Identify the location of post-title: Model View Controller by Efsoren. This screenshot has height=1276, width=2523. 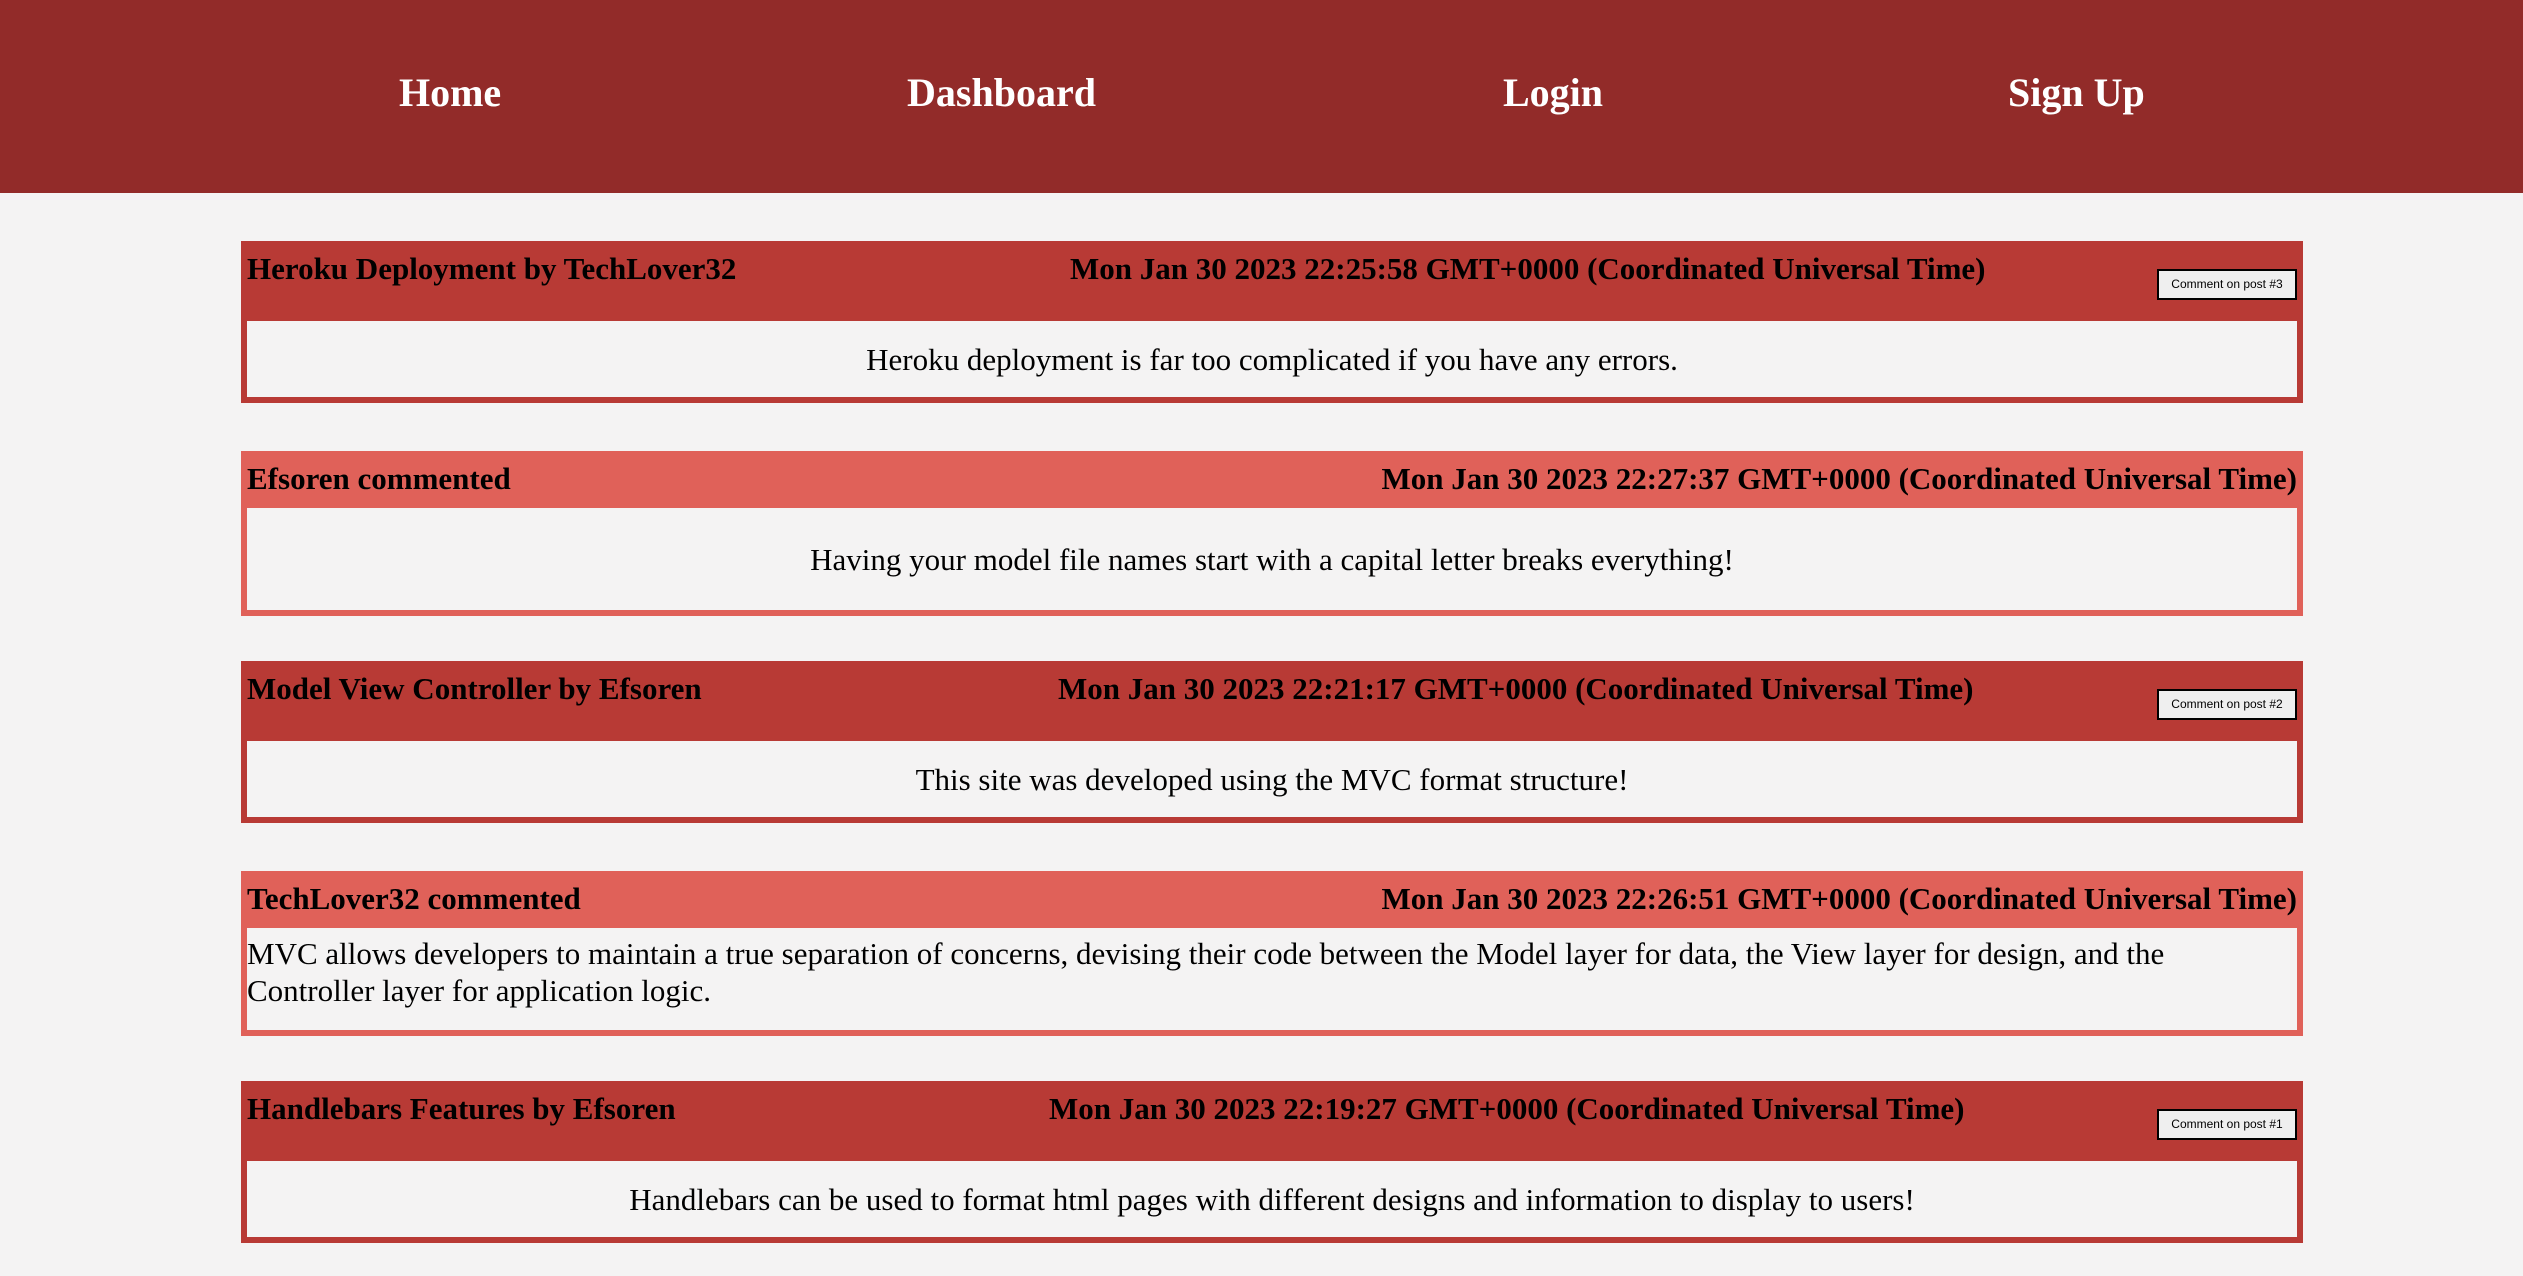
(474, 688).